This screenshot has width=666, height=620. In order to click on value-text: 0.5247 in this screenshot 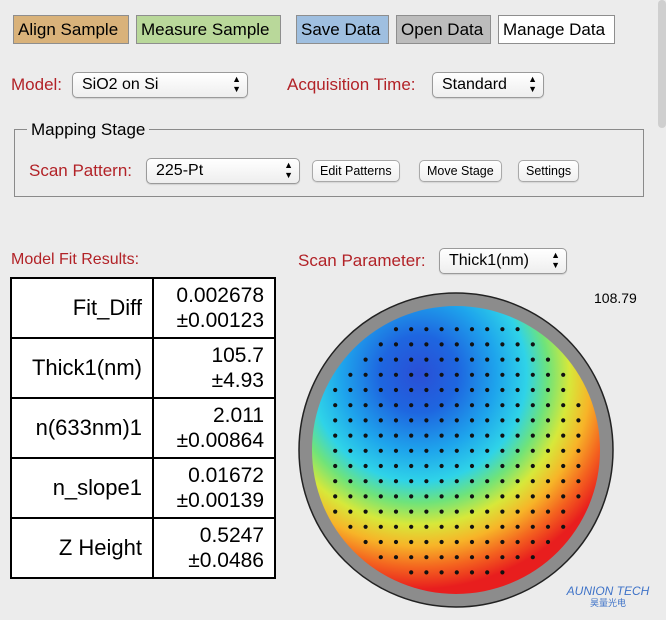, I will do `click(231, 535)`.